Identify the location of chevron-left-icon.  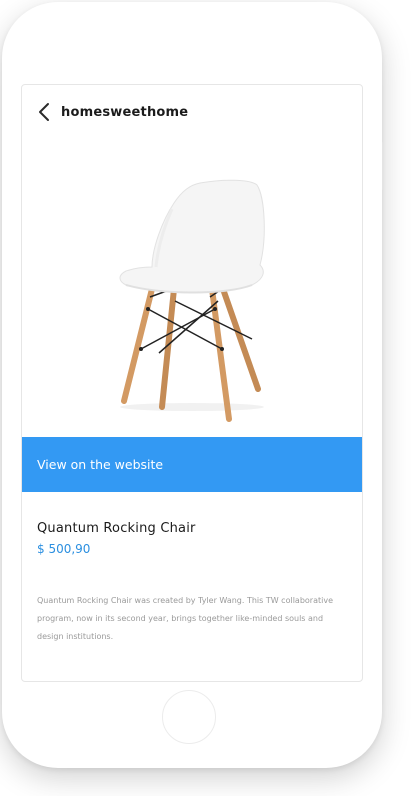
(44, 112).